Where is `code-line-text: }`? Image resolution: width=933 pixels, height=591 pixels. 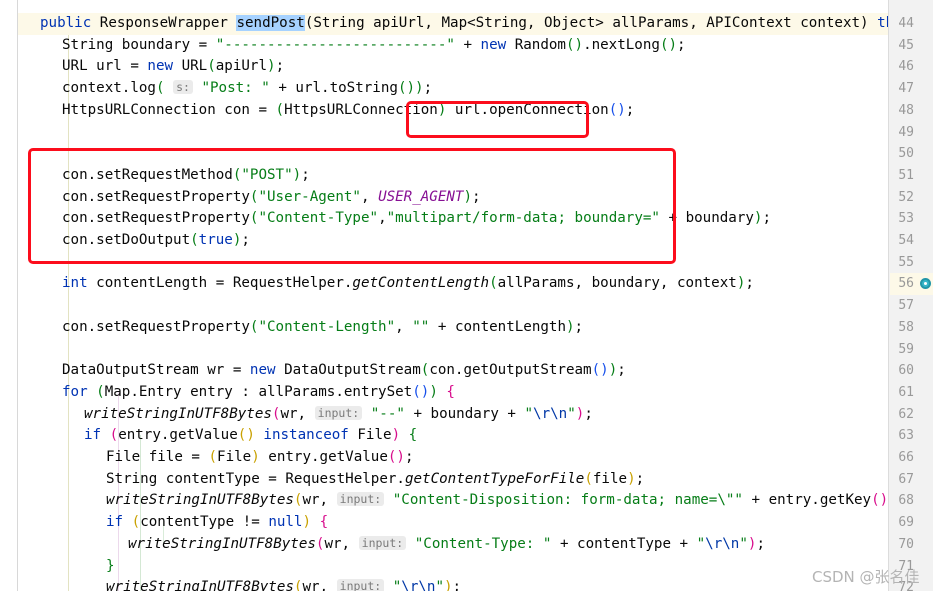
code-line-text: } is located at coordinates (110, 565).